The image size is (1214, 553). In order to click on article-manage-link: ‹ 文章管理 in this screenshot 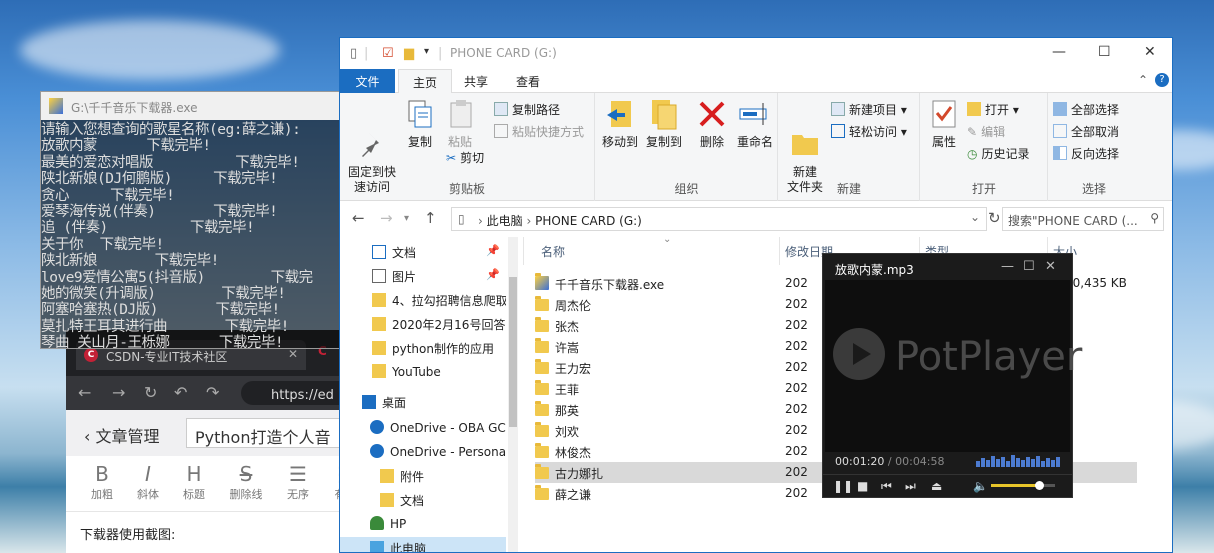, I will do `click(122, 435)`.